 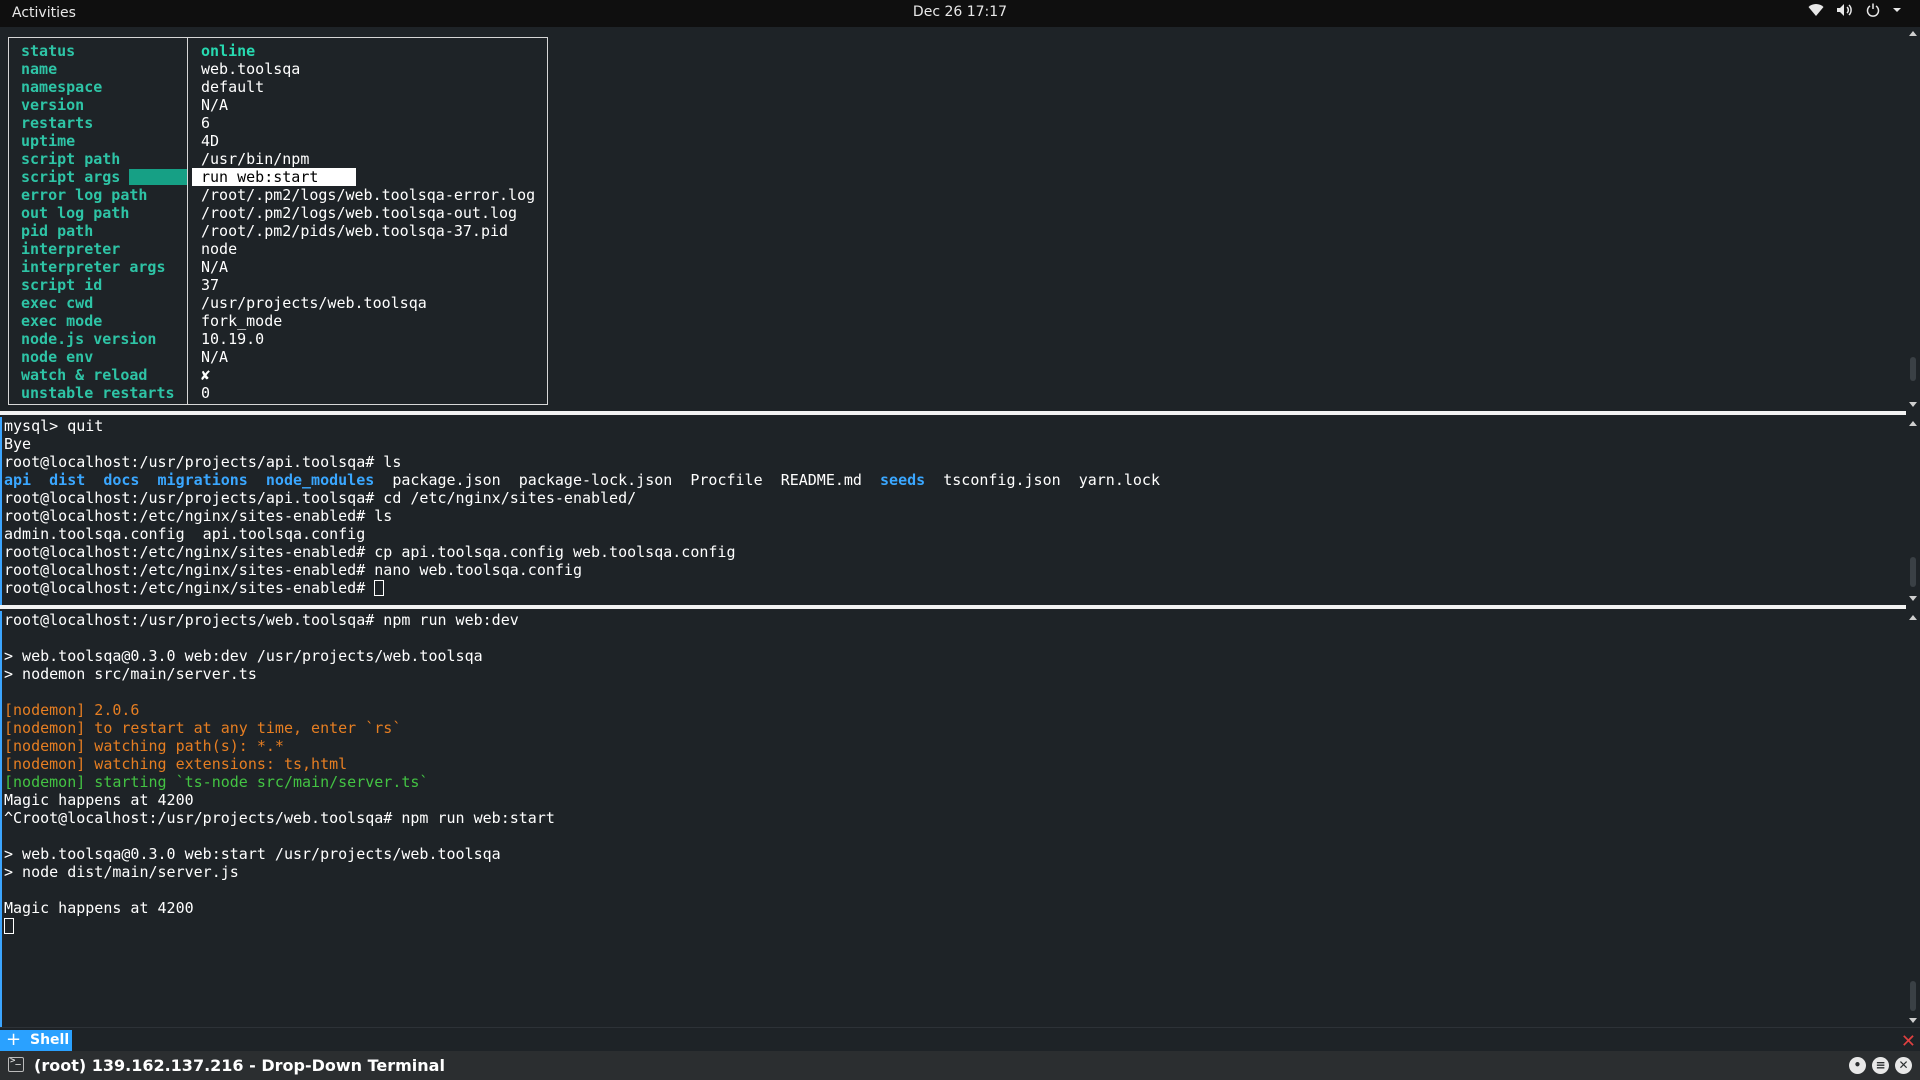 I want to click on clock: Dec 26 17:17, so click(x=960, y=12).